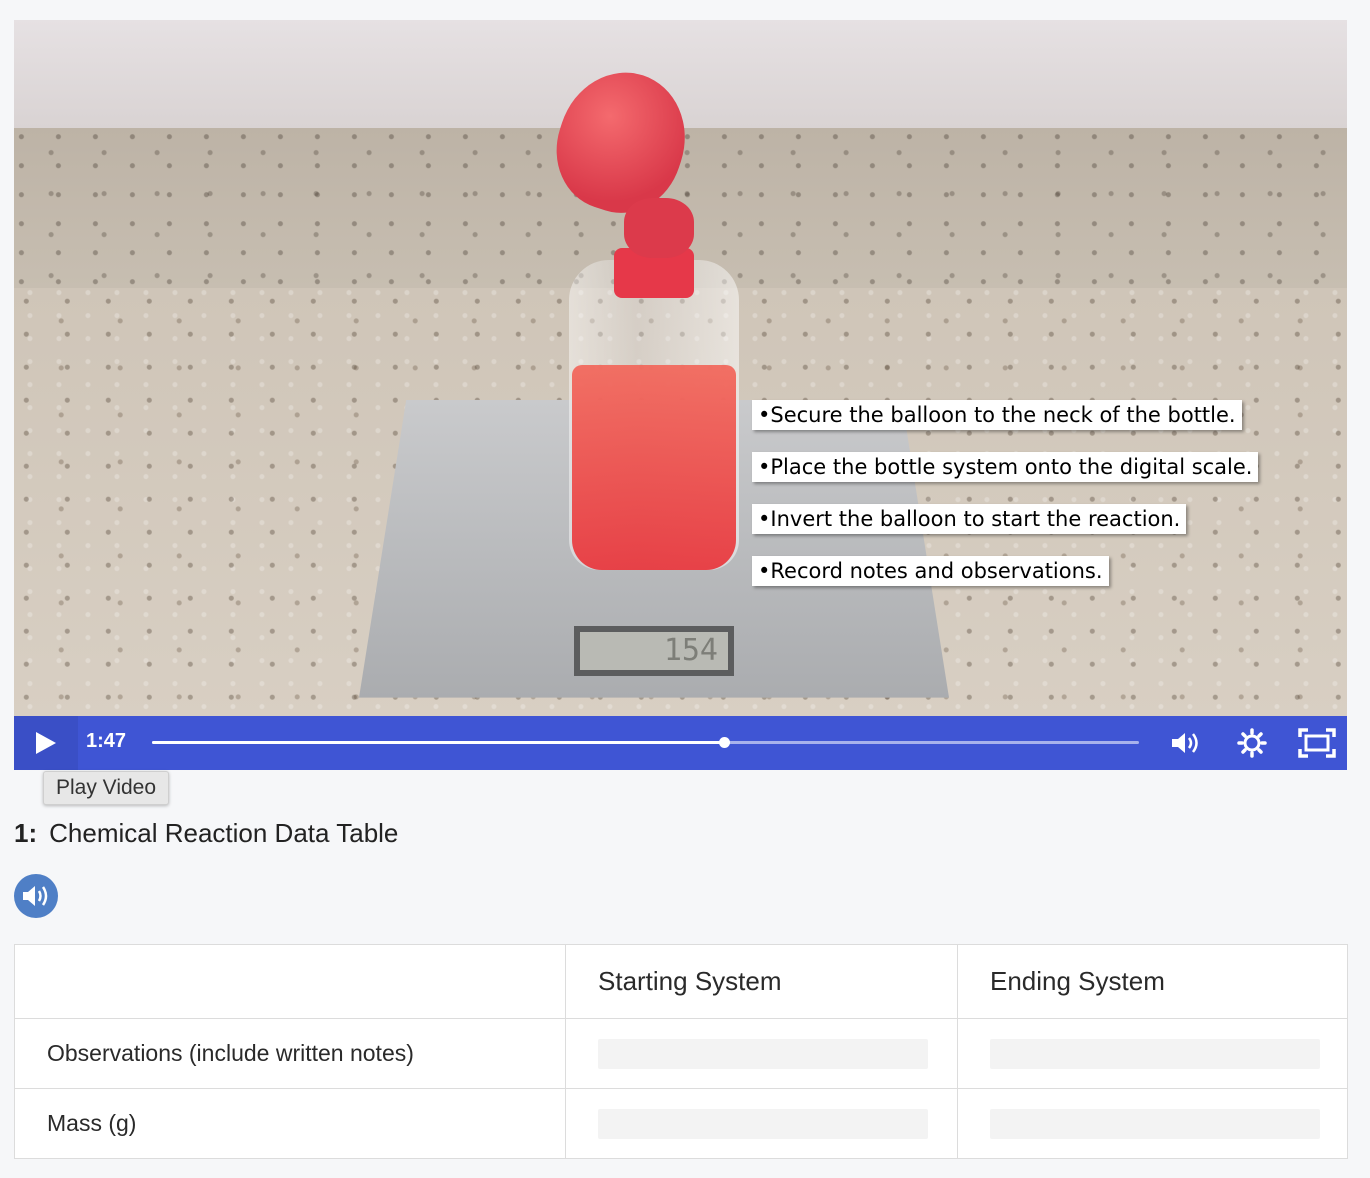  I want to click on progress-bar, so click(645, 742).